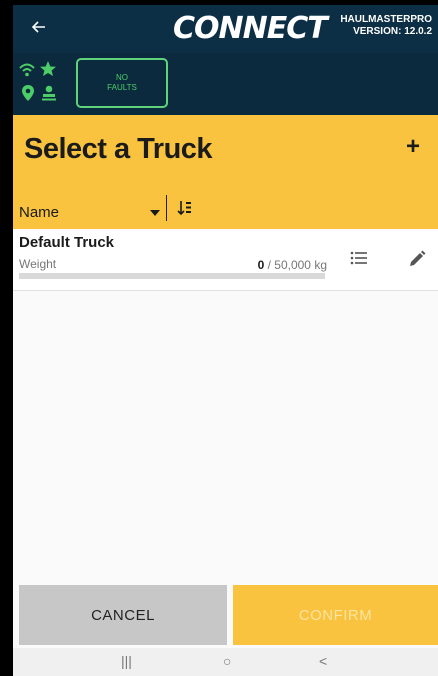 The height and width of the screenshot is (676, 438). I want to click on edit-pencil-icon, so click(417, 259).